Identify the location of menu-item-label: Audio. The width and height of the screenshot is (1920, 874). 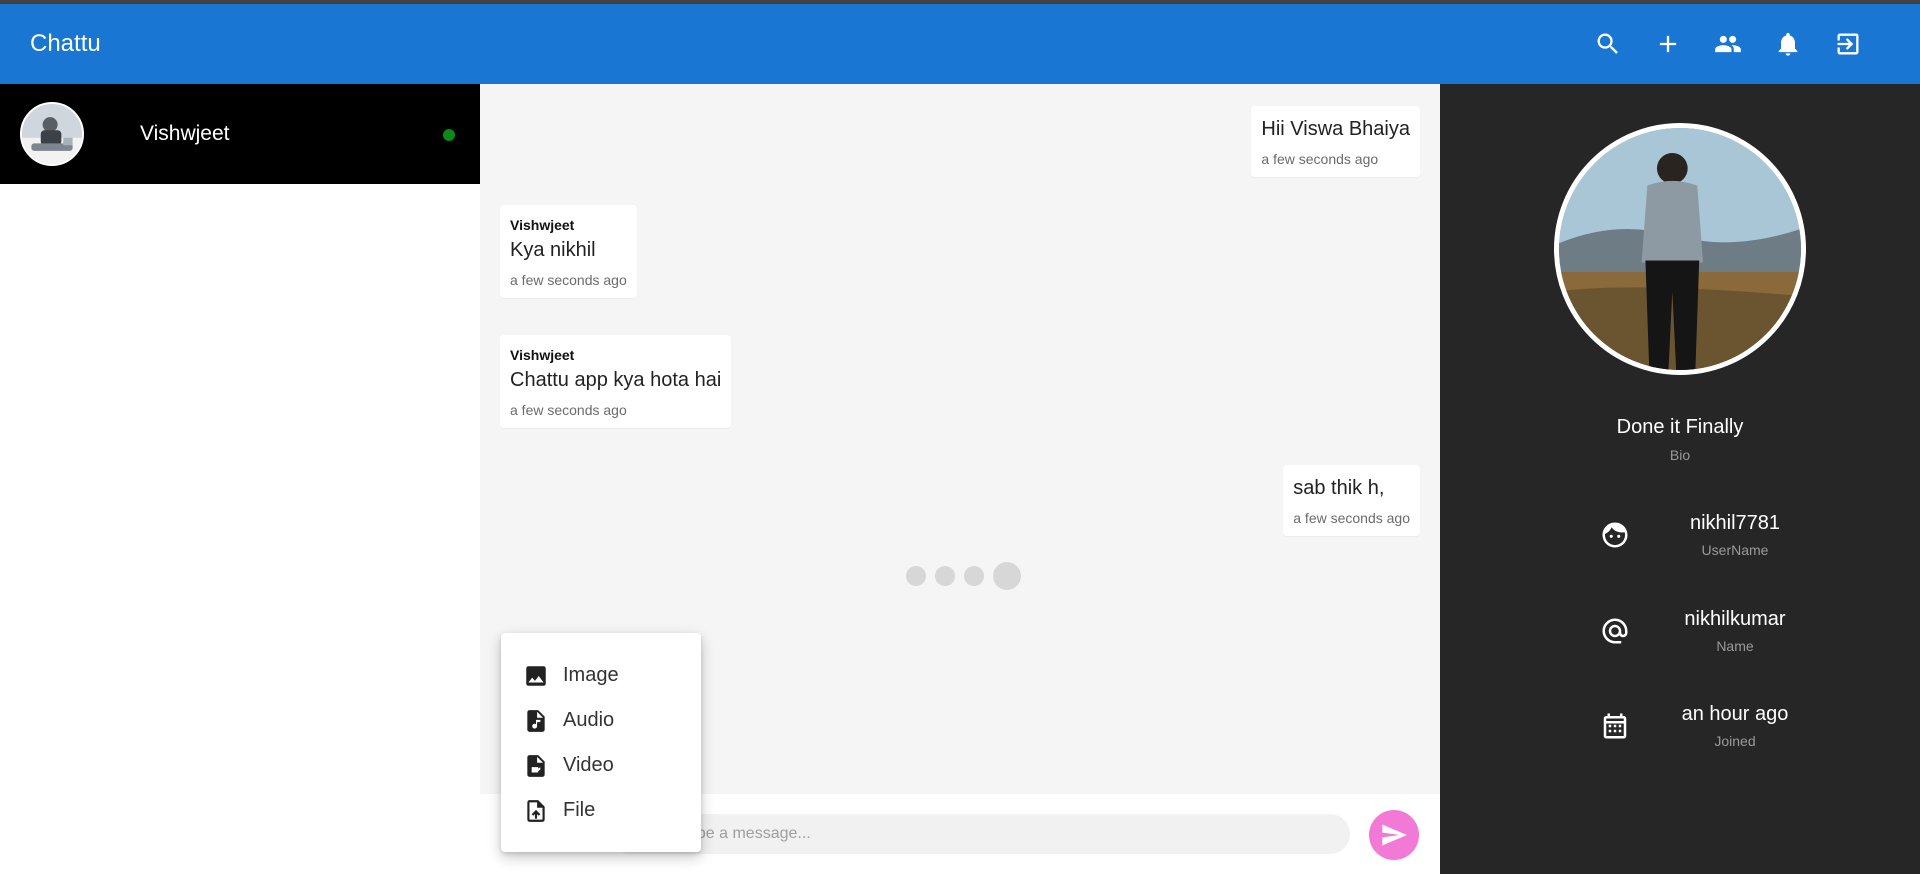
(589, 720).